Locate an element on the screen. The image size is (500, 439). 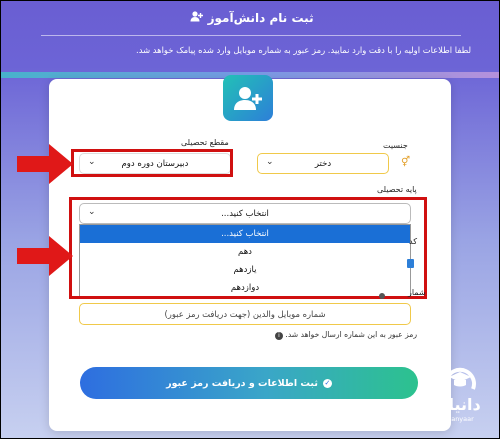
title-divider is located at coordinates (251, 35).